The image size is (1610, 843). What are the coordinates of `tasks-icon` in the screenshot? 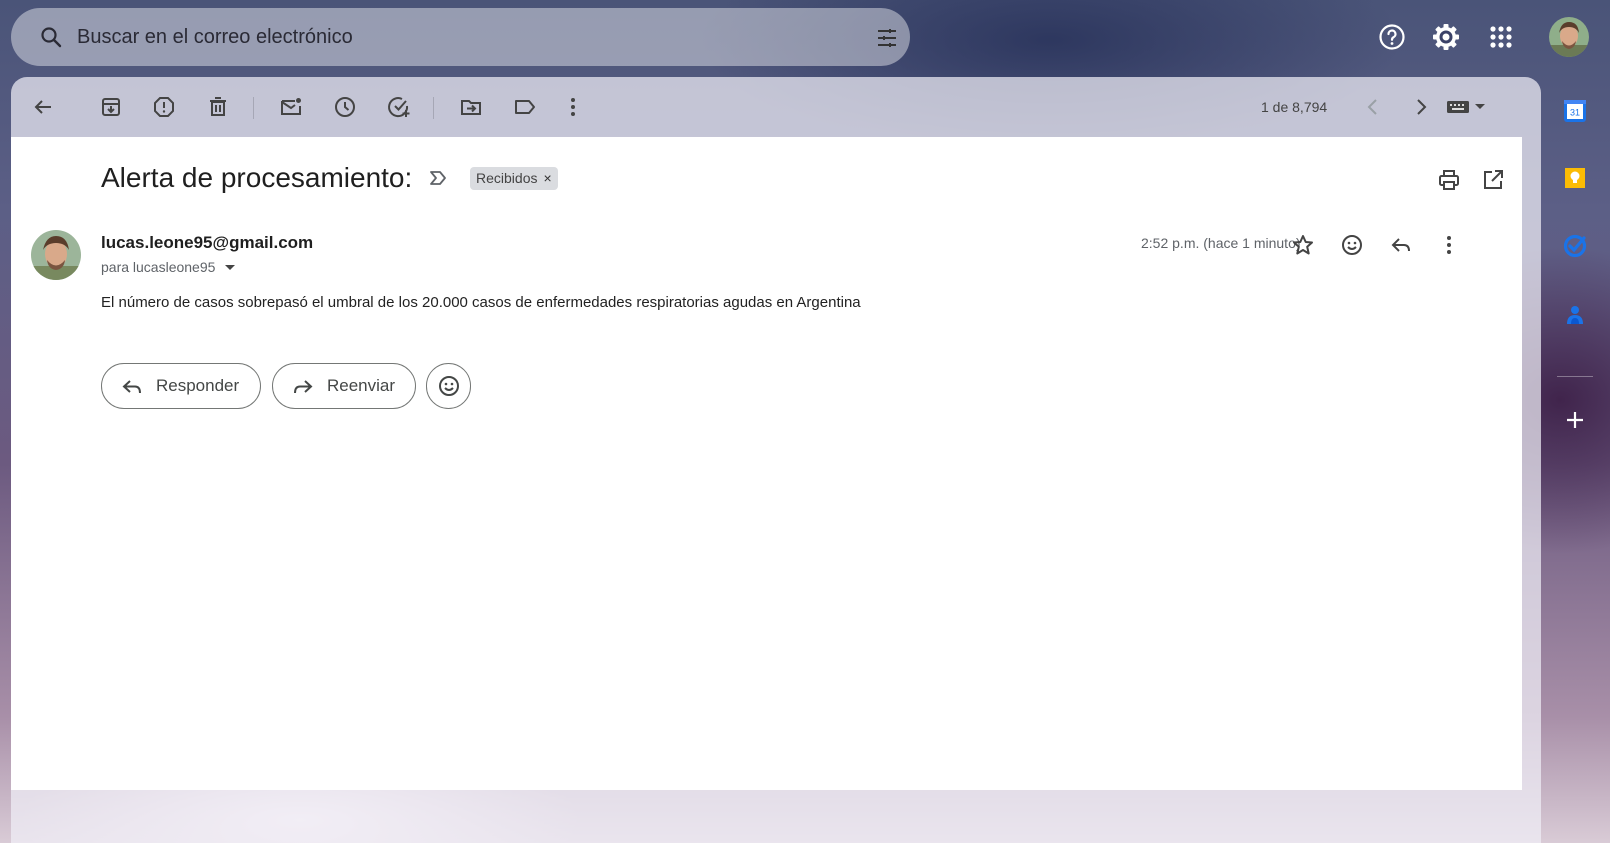 It's located at (1575, 246).